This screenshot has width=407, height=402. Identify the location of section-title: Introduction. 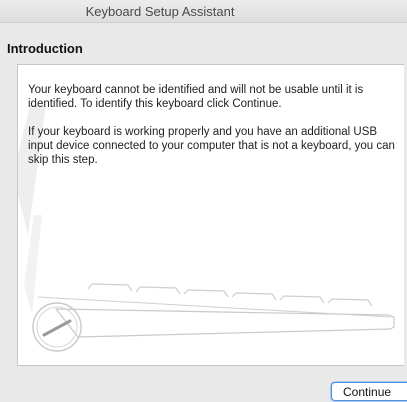
(45, 48).